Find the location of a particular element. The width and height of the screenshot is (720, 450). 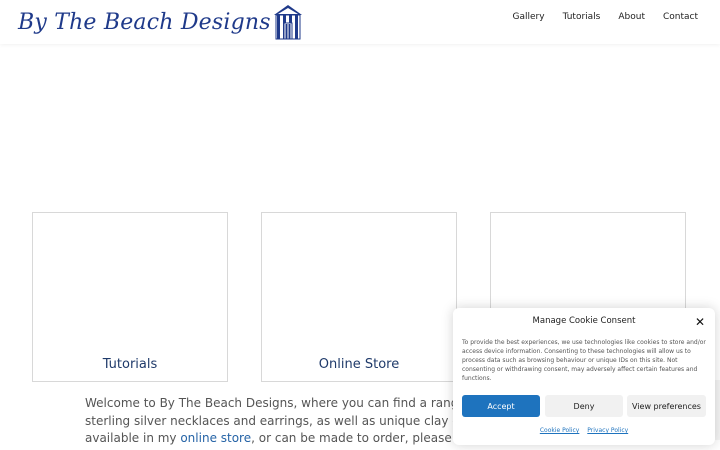

view-preferences-button: View preferences is located at coordinates (666, 406).